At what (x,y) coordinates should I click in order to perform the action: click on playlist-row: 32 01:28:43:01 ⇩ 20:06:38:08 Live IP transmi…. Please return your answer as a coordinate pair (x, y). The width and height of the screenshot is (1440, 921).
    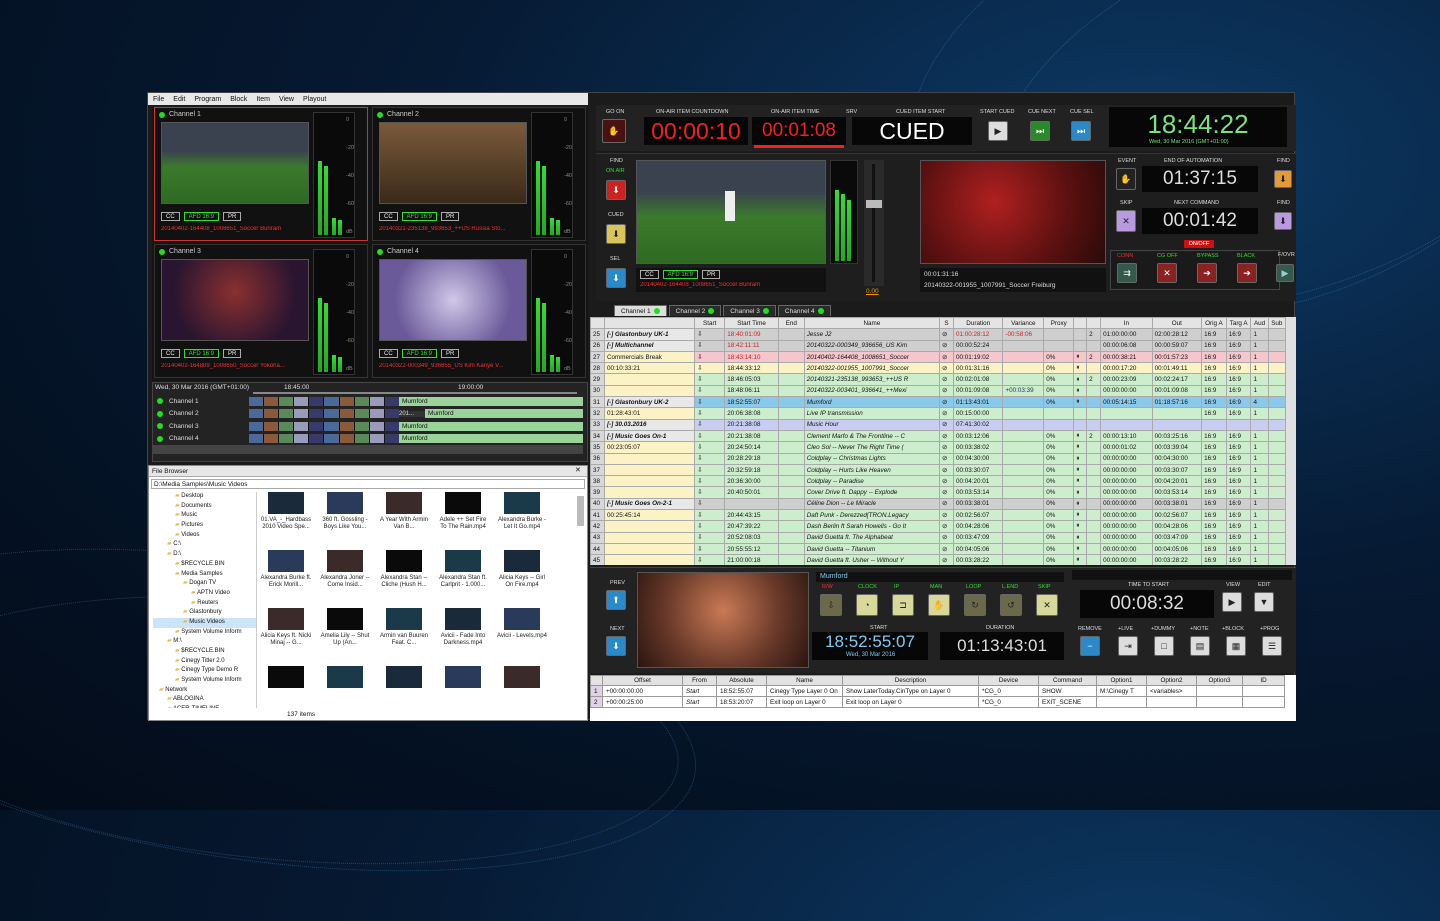
    Looking at the image, I should click on (938, 413).